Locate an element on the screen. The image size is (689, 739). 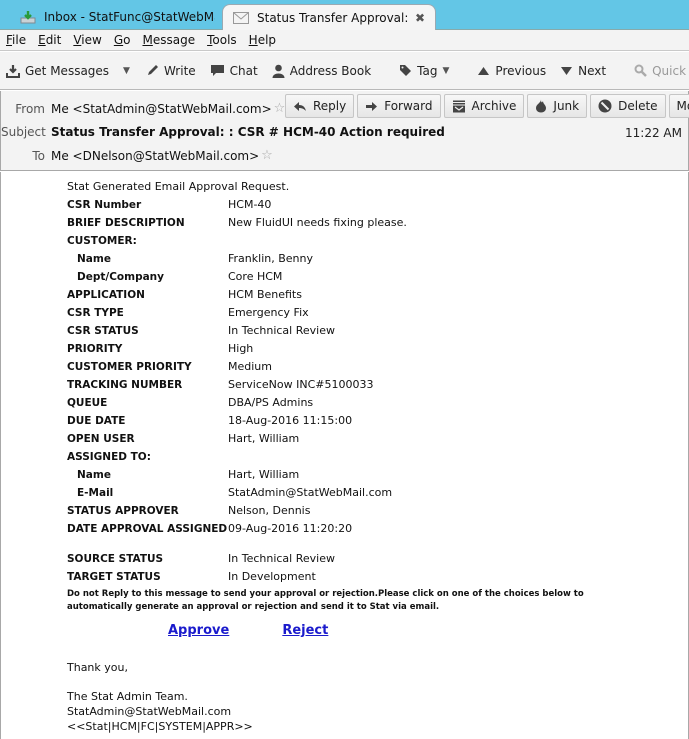
menu-accel: E is located at coordinates (42, 40).